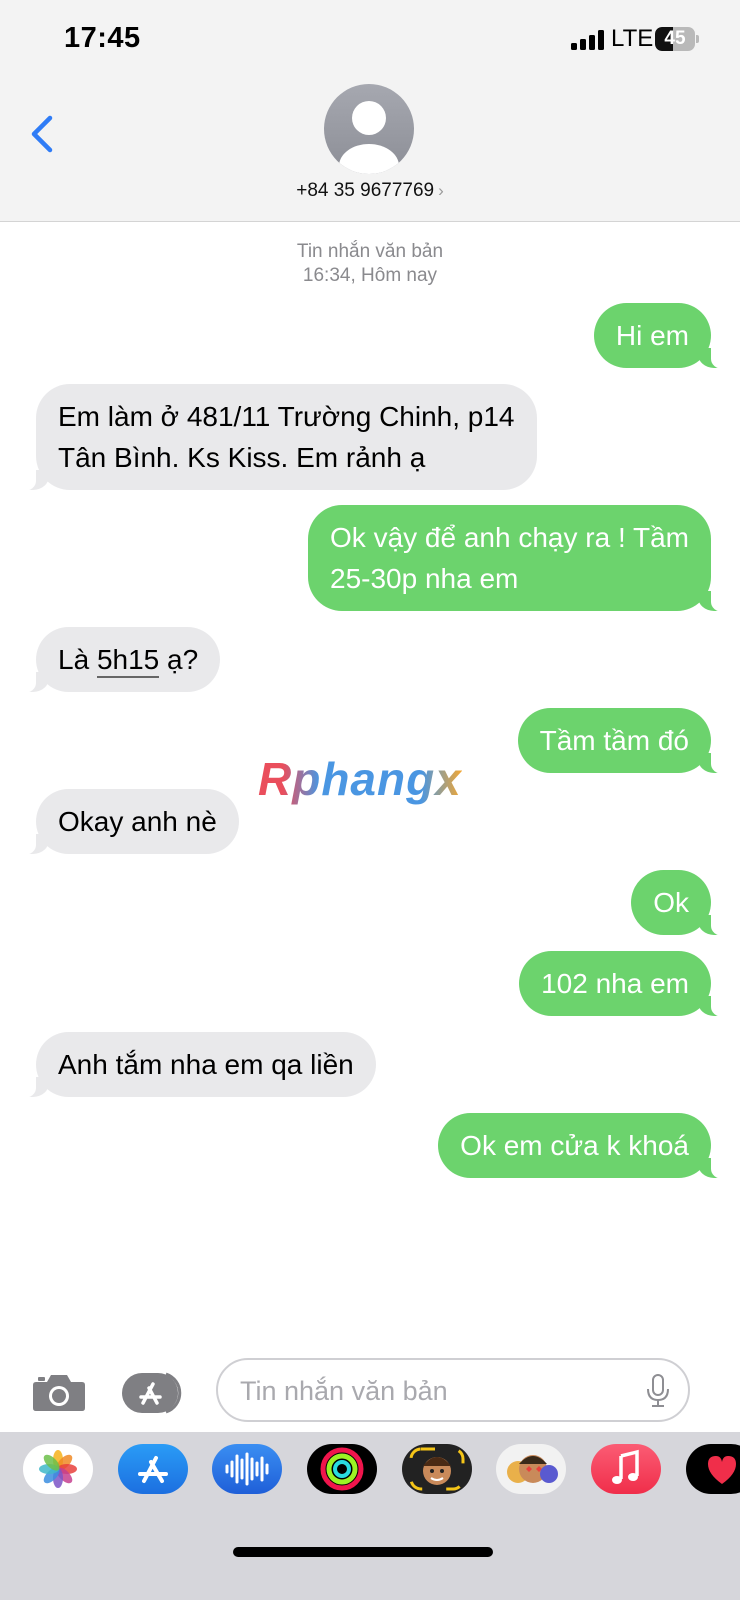  What do you see at coordinates (632, 38) in the screenshot?
I see `network-type: LTE` at bounding box center [632, 38].